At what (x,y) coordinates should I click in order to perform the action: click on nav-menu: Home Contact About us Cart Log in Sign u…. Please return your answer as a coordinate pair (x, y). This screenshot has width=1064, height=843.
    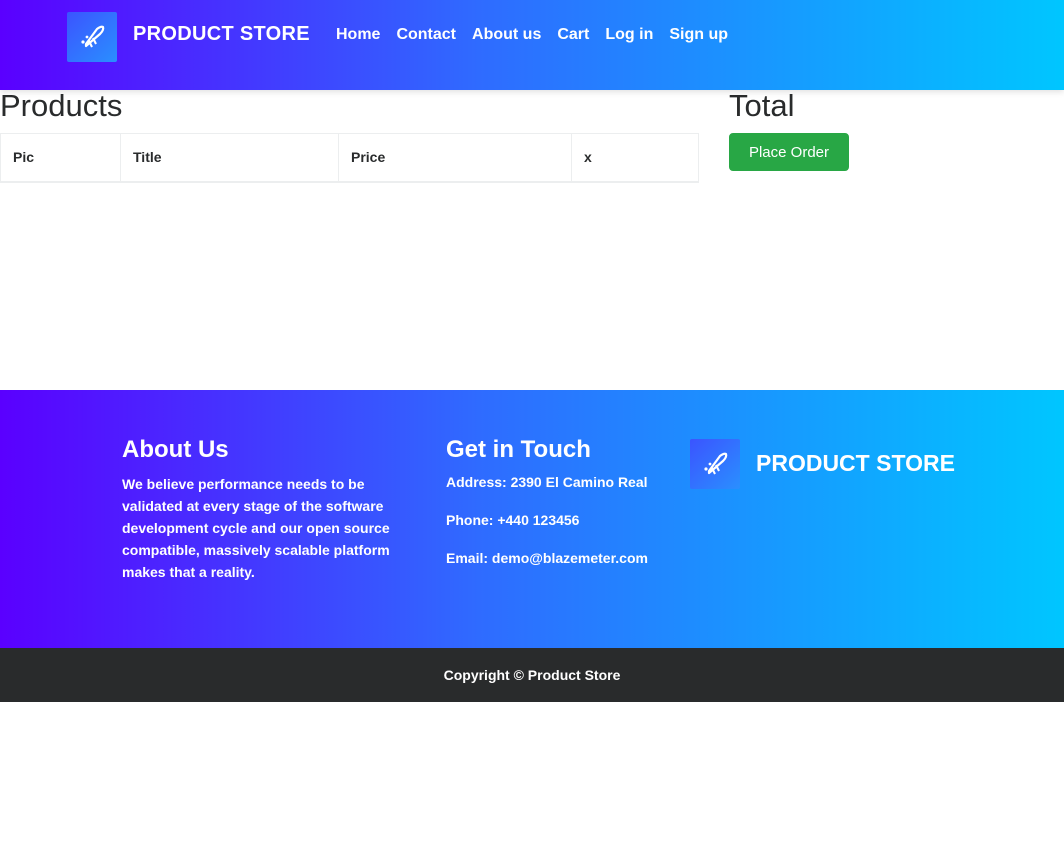
    Looking at the image, I should click on (540, 35).